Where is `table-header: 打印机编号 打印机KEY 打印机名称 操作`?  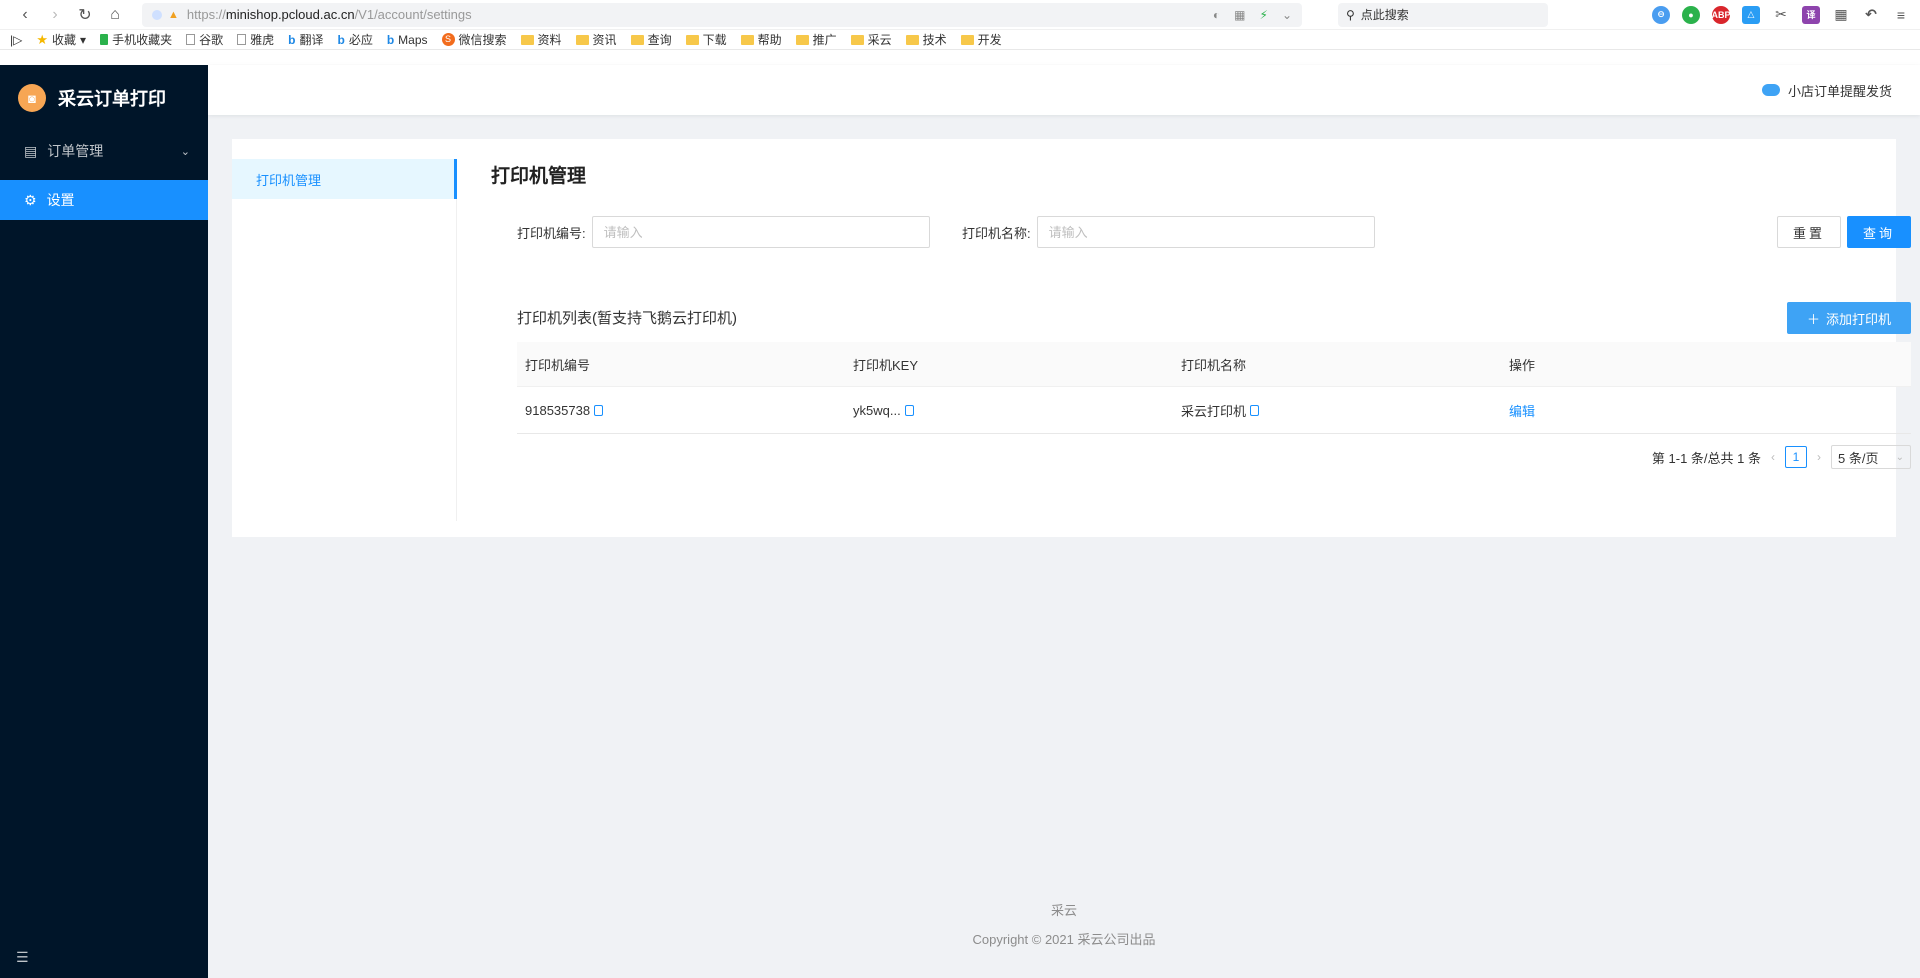 table-header: 打印机编号 打印机KEY 打印机名称 操作 is located at coordinates (1214, 364).